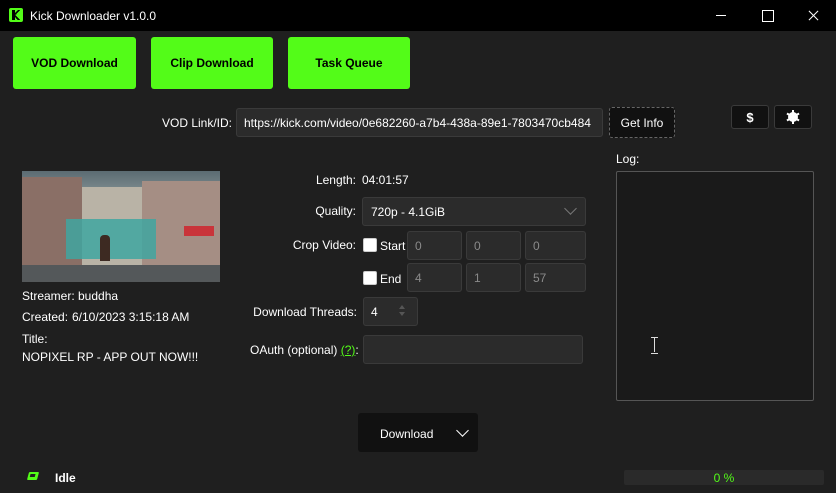  Describe the element at coordinates (767, 15) in the screenshot. I see `maximize-button` at that location.